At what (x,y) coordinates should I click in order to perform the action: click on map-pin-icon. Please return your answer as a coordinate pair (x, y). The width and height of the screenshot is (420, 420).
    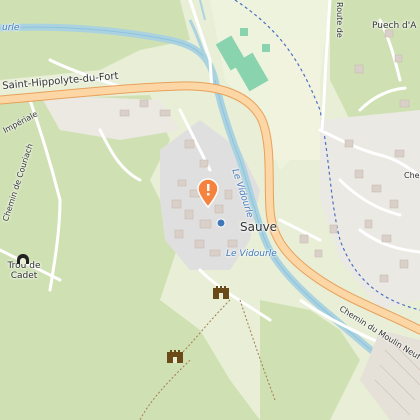
    Looking at the image, I should click on (208, 193).